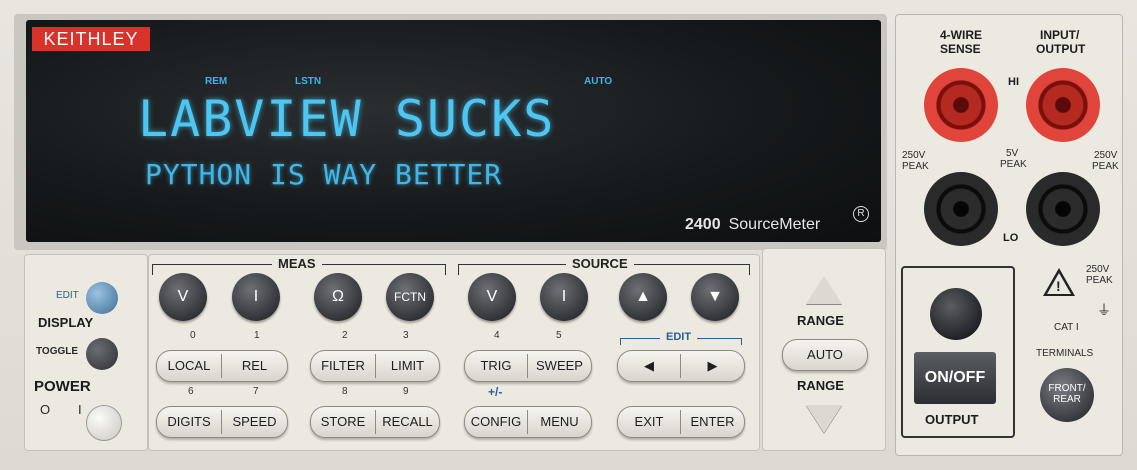 Image resolution: width=1137 pixels, height=470 pixels. Describe the element at coordinates (492, 297) in the screenshot. I see `source-v-button: V` at that location.